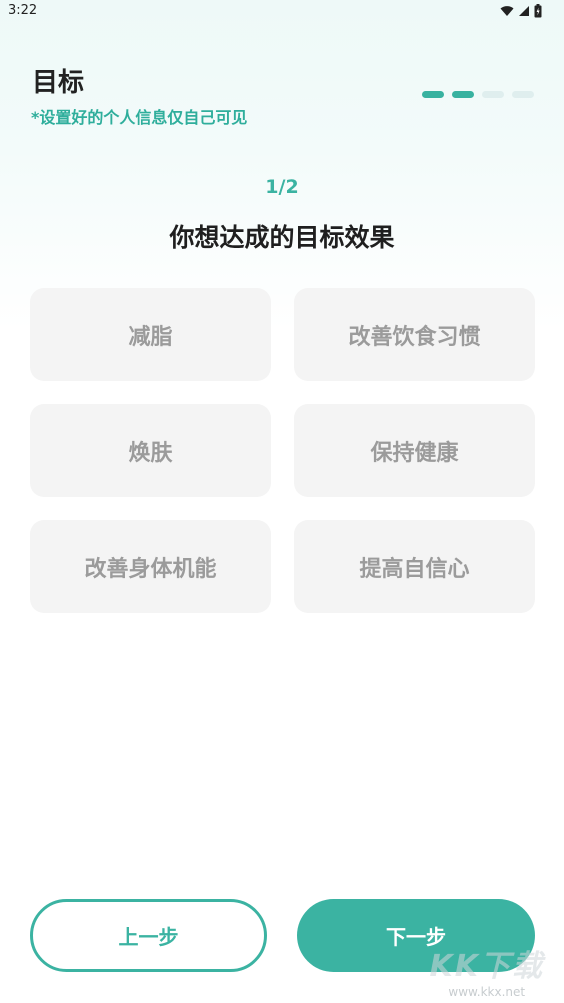 Image resolution: width=564 pixels, height=1003 pixels. I want to click on progress-indicator, so click(478, 94).